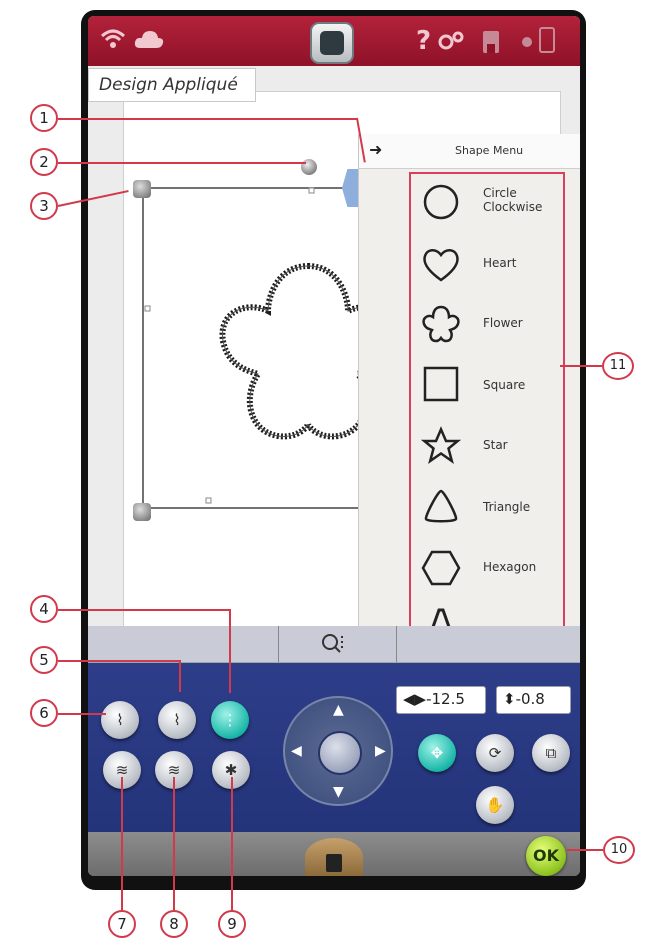  Describe the element at coordinates (507, 507) in the screenshot. I see `shape-label: Triangle` at that location.